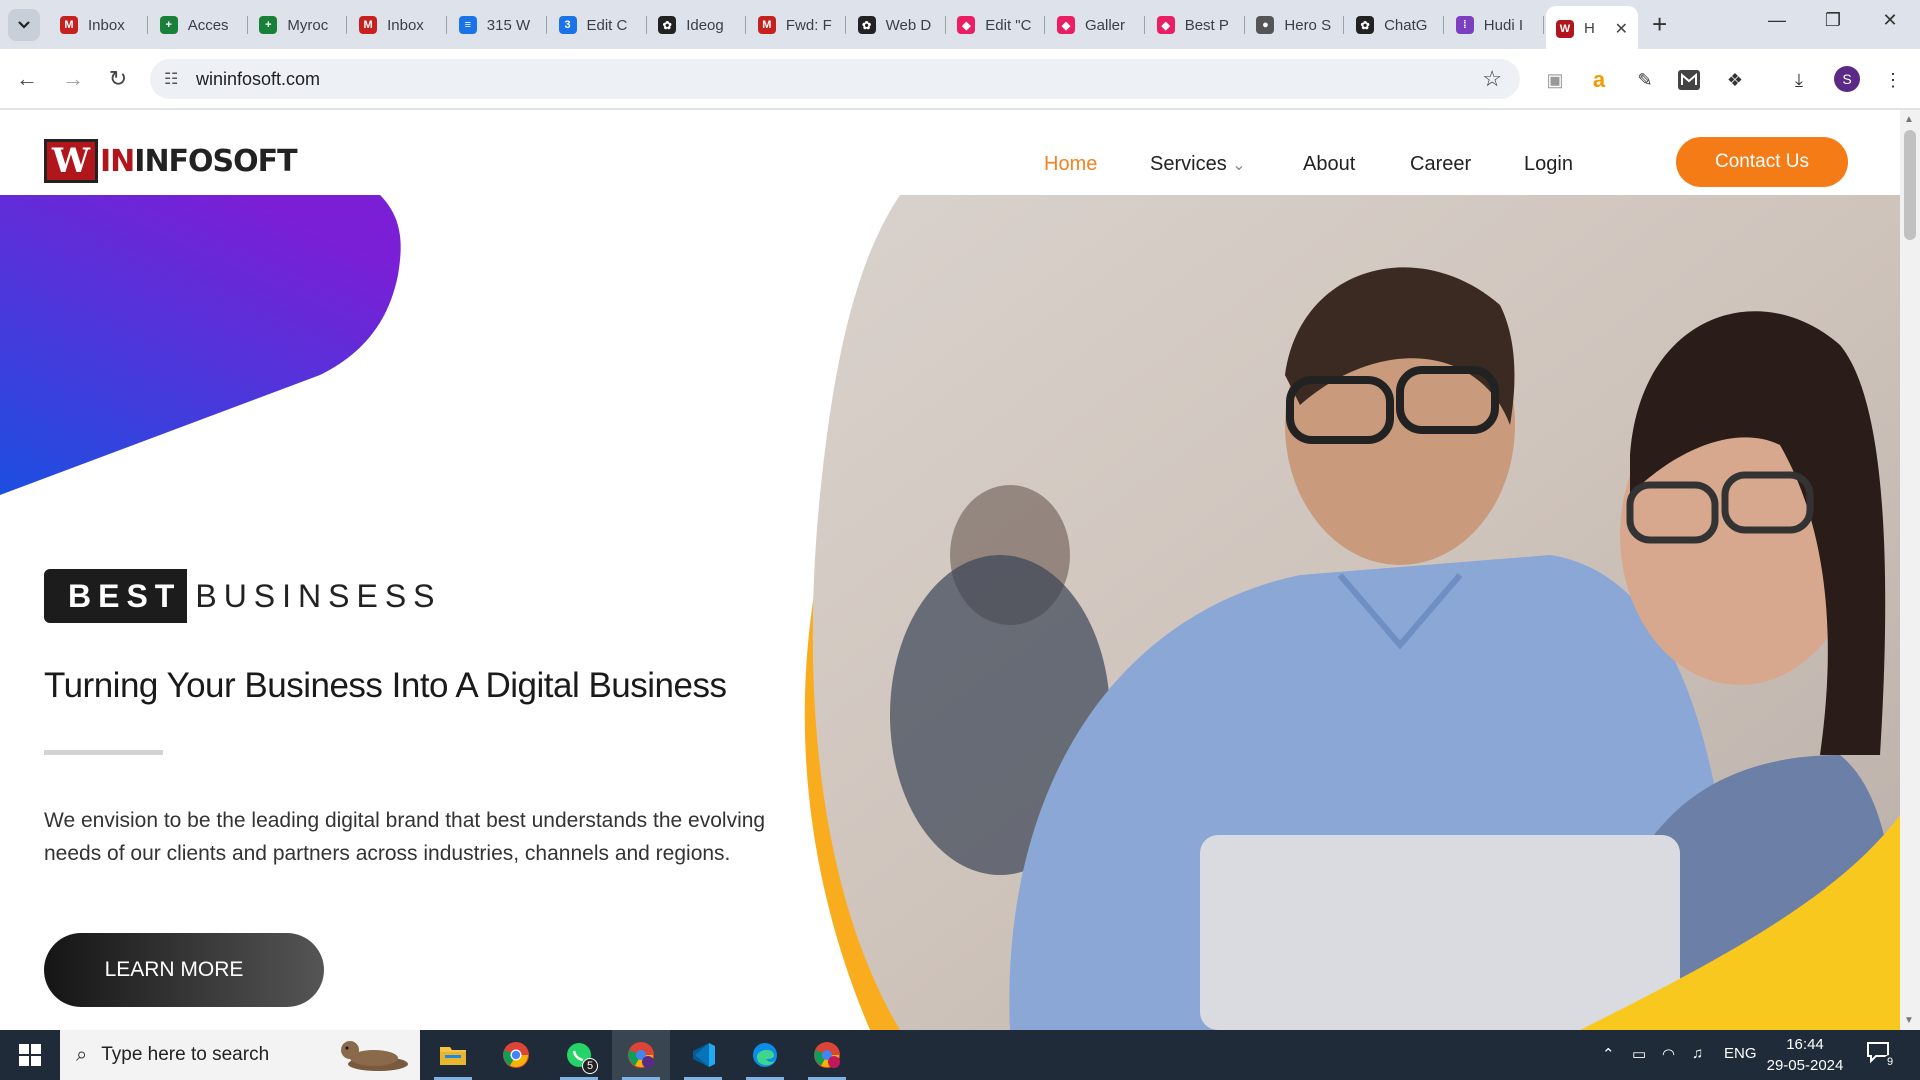  What do you see at coordinates (1599, 80) in the screenshot?
I see `amazon-extension-icon: a` at bounding box center [1599, 80].